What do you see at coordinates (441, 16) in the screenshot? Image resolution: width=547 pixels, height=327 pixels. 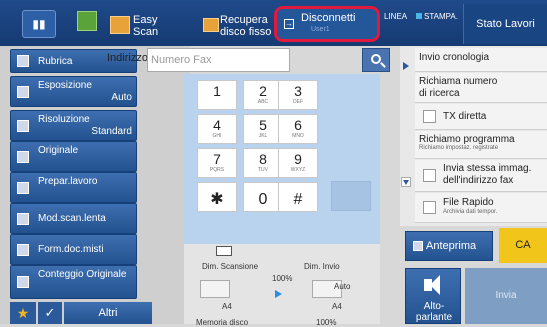 I see `stampa-status: STAMPA.` at bounding box center [441, 16].